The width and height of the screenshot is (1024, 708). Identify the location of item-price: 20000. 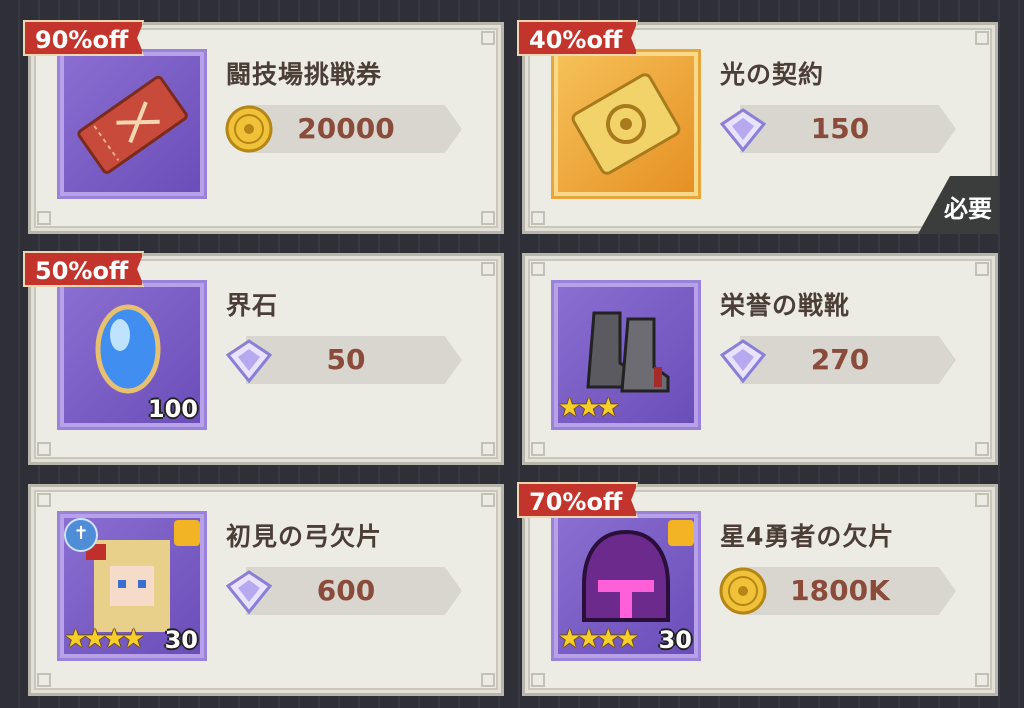
(346, 128).